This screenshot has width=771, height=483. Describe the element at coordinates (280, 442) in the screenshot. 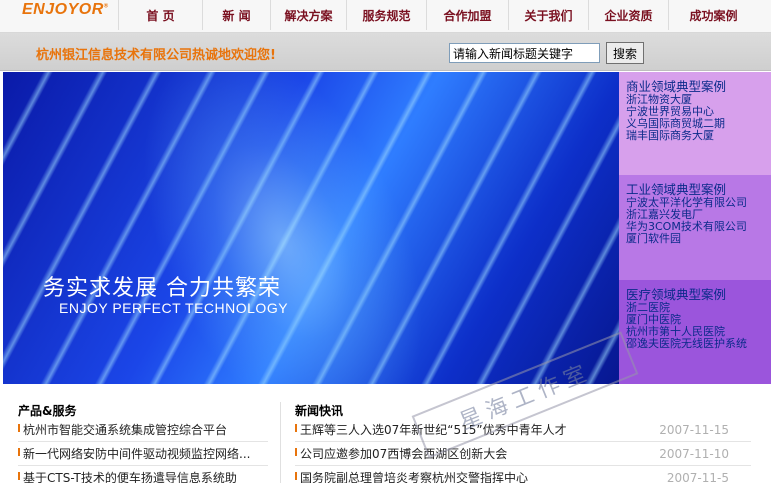

I see `section-divider` at that location.